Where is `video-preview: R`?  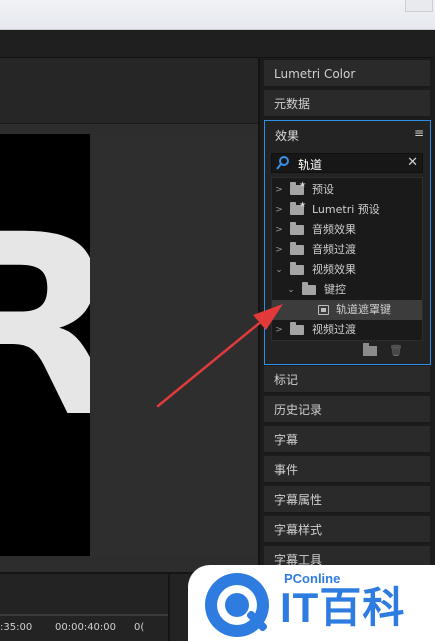
video-preview: R is located at coordinates (45, 345).